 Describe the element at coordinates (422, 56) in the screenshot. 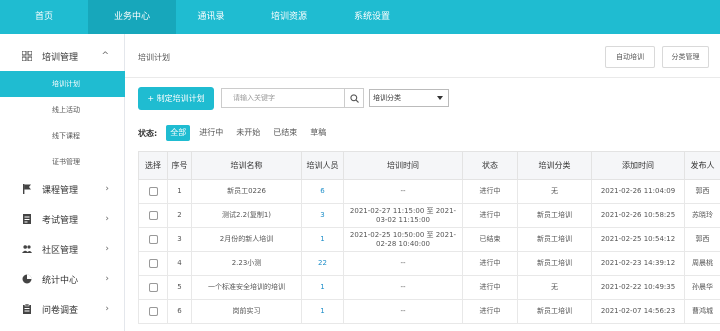

I see `breadcrumb-bar: 培训计划 自动培训 分类管理` at that location.